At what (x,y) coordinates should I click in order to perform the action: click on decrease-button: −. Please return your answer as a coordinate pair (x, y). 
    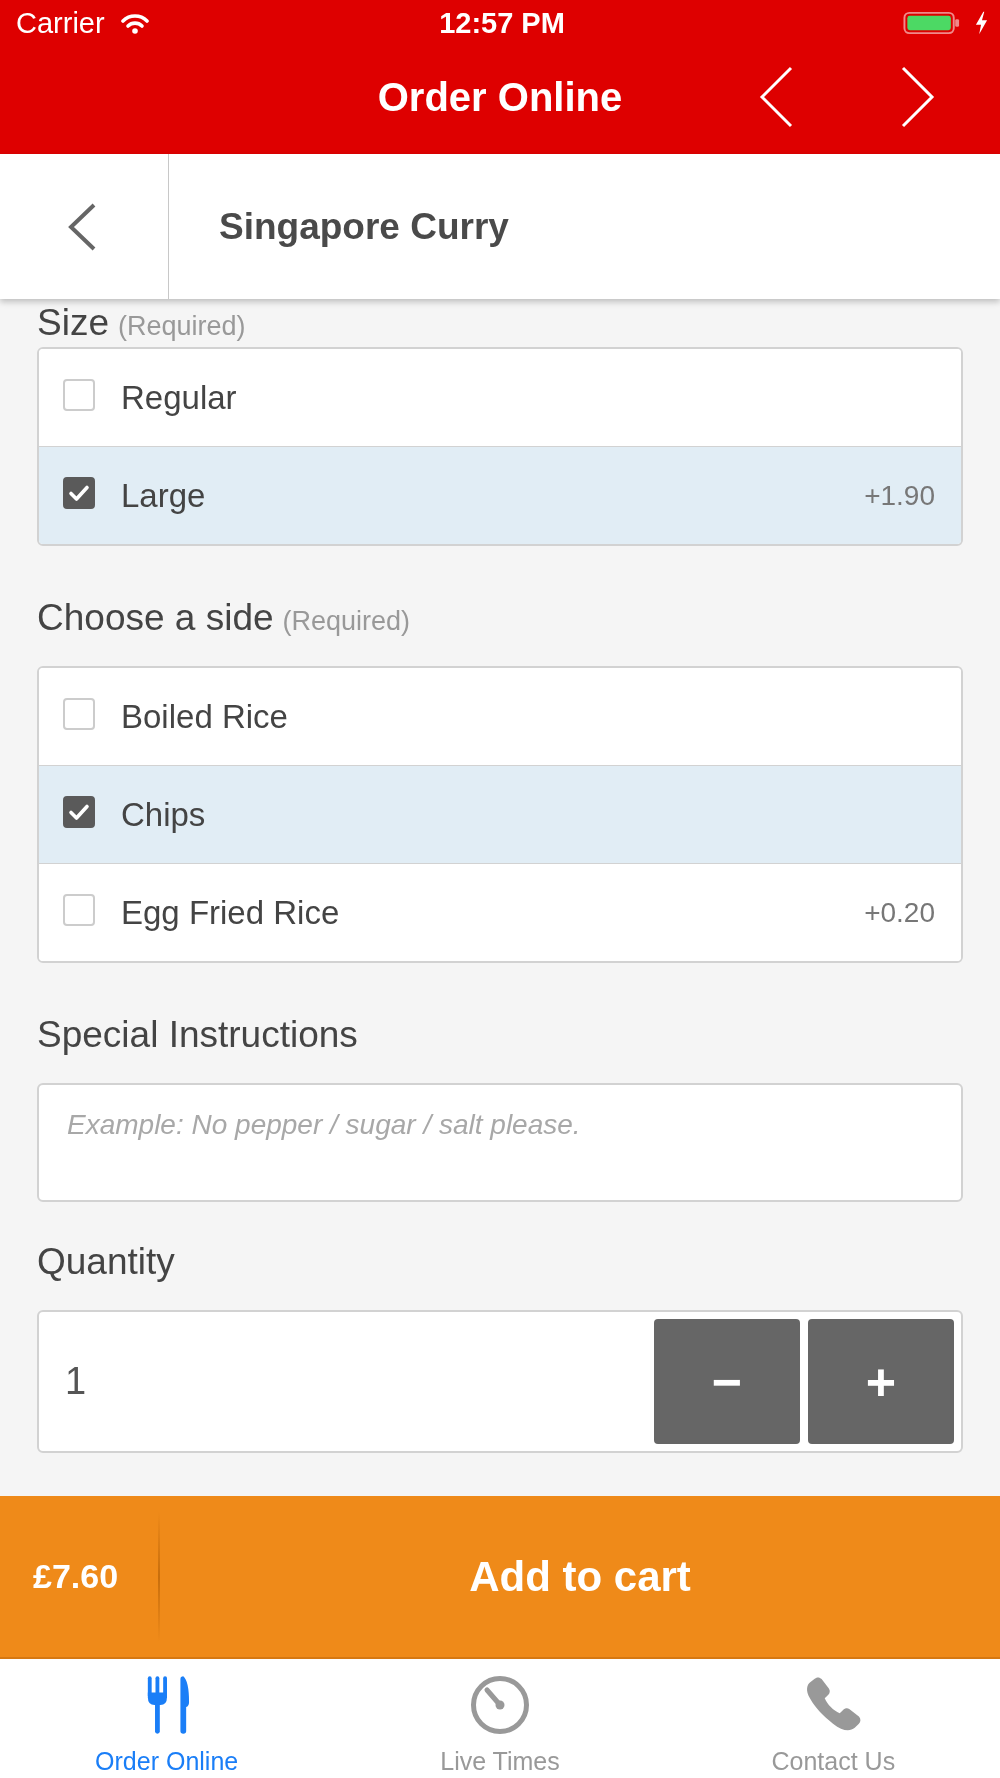
    Looking at the image, I should click on (727, 1381).